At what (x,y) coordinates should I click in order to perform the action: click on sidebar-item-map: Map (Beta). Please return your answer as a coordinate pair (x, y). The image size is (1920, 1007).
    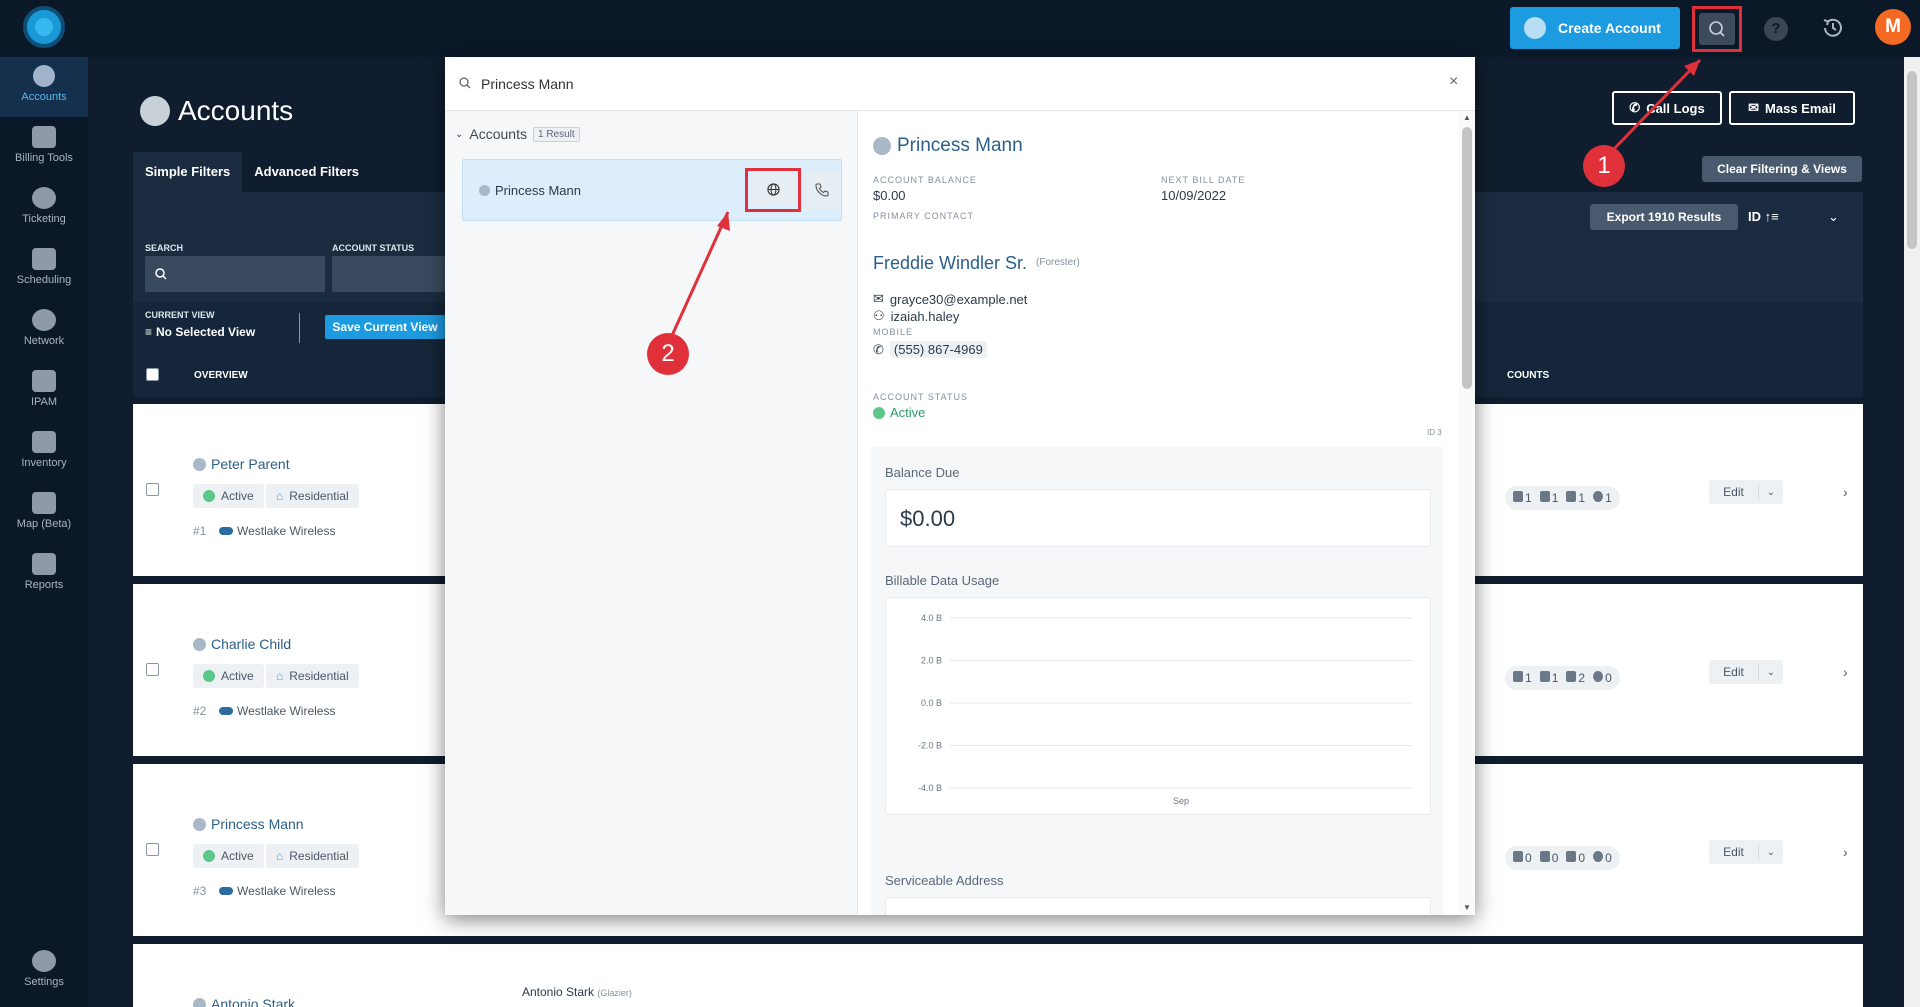
    Looking at the image, I should click on (44, 514).